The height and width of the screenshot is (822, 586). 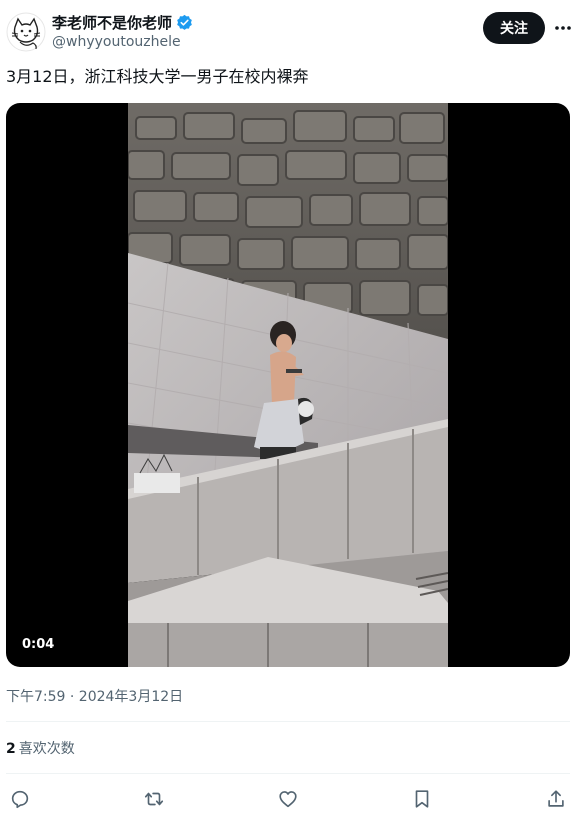 What do you see at coordinates (38, 644) in the screenshot?
I see `video-duration: 0:04` at bounding box center [38, 644].